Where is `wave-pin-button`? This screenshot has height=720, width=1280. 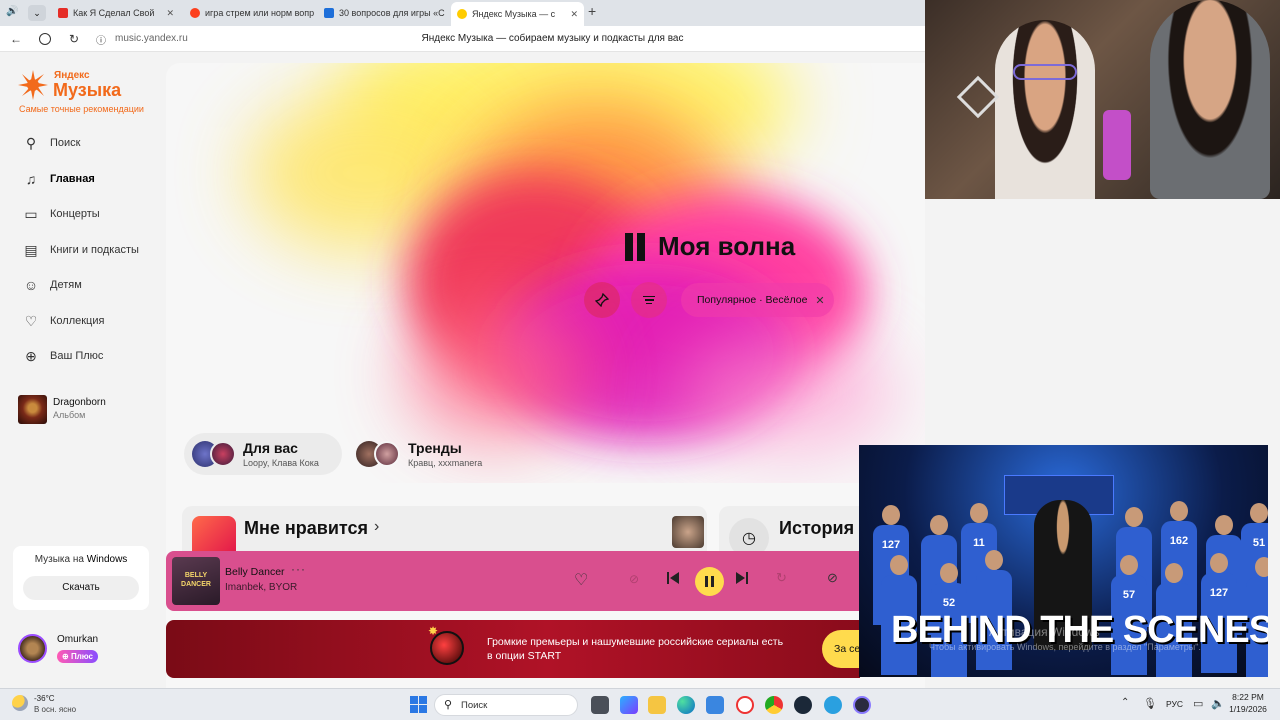 wave-pin-button is located at coordinates (602, 300).